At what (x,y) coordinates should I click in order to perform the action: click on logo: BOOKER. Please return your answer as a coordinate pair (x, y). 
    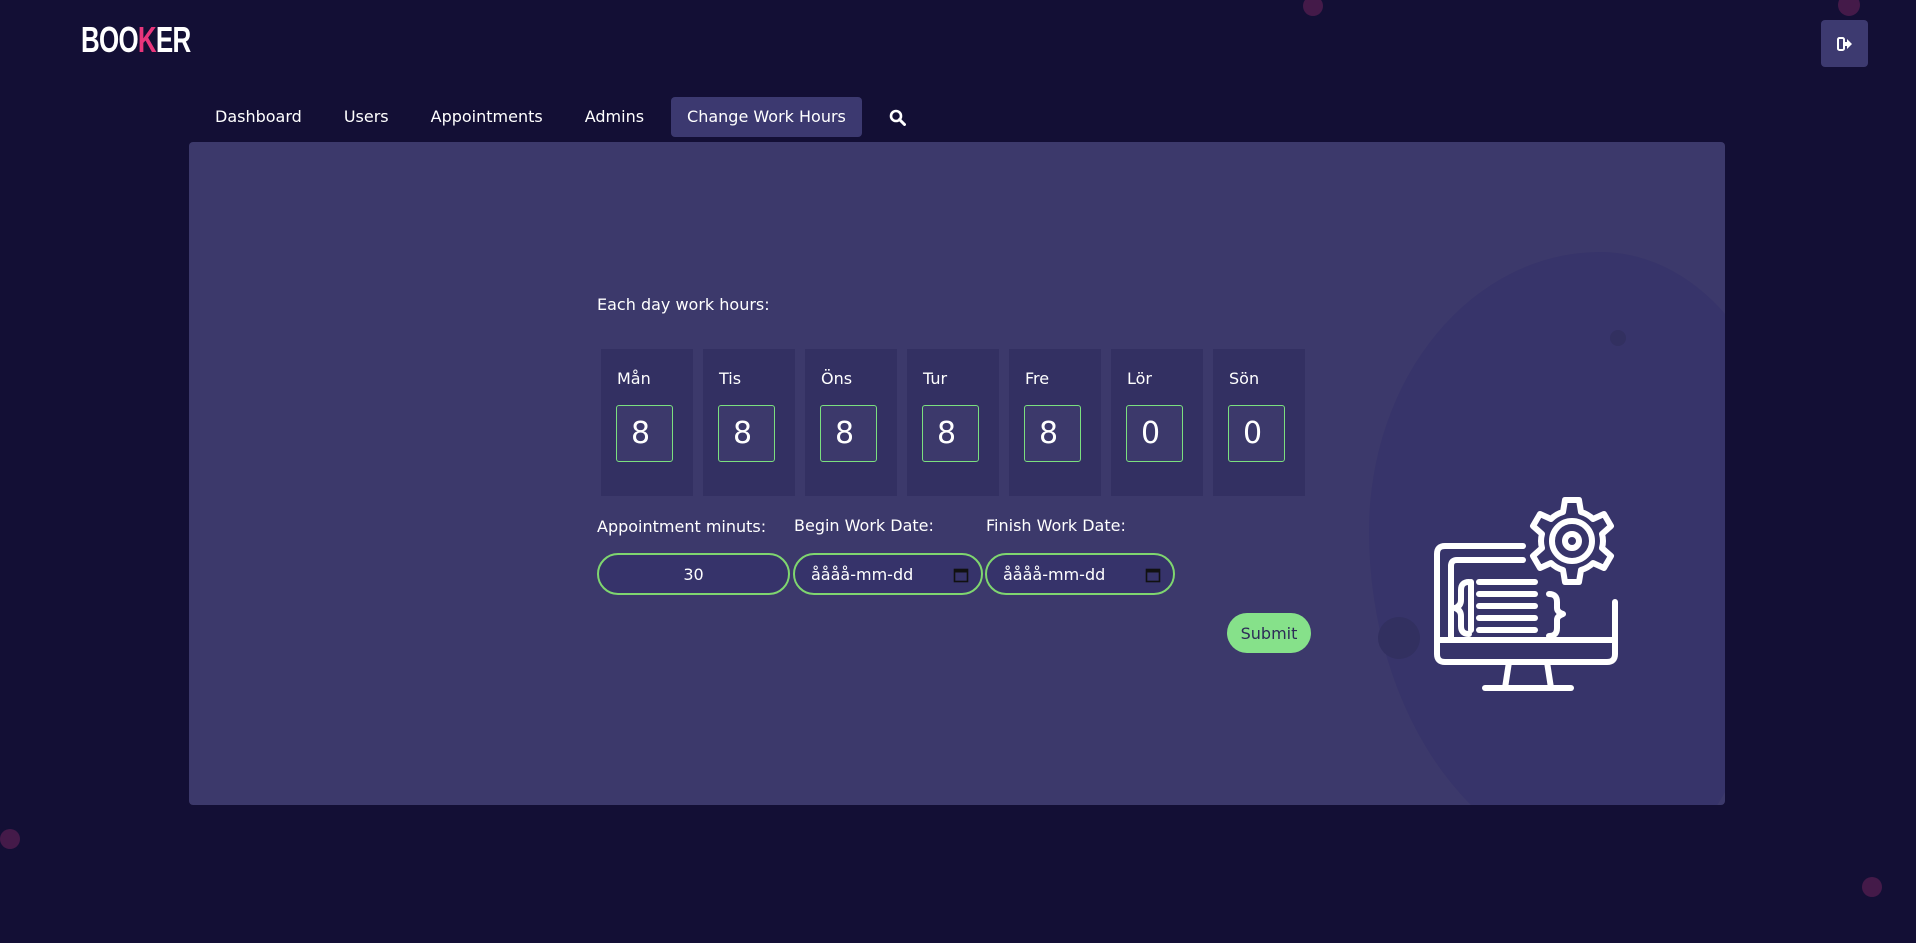
    Looking at the image, I should click on (136, 39).